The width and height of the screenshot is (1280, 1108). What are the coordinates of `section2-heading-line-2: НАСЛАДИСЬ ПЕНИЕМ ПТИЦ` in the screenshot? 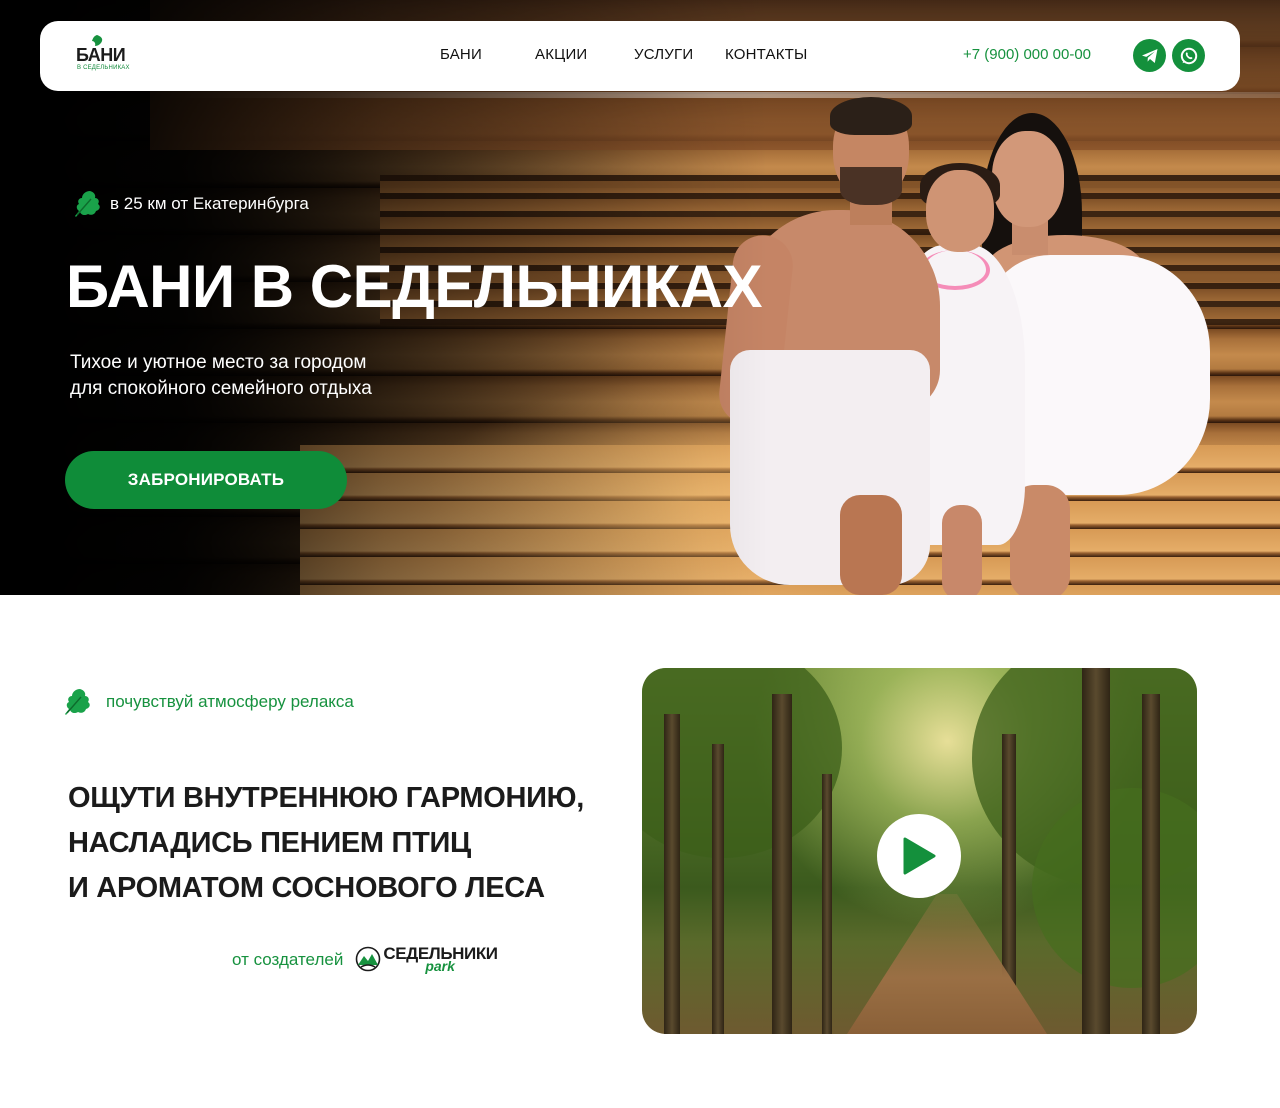 It's located at (269, 843).